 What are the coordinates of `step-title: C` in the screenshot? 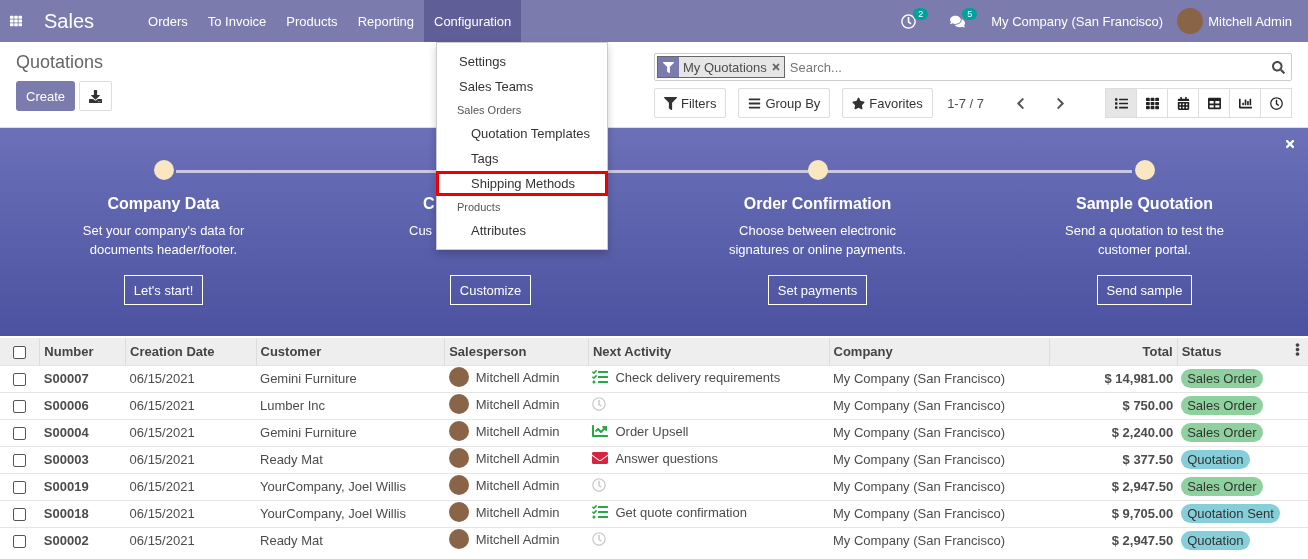 It's located at (429, 204).